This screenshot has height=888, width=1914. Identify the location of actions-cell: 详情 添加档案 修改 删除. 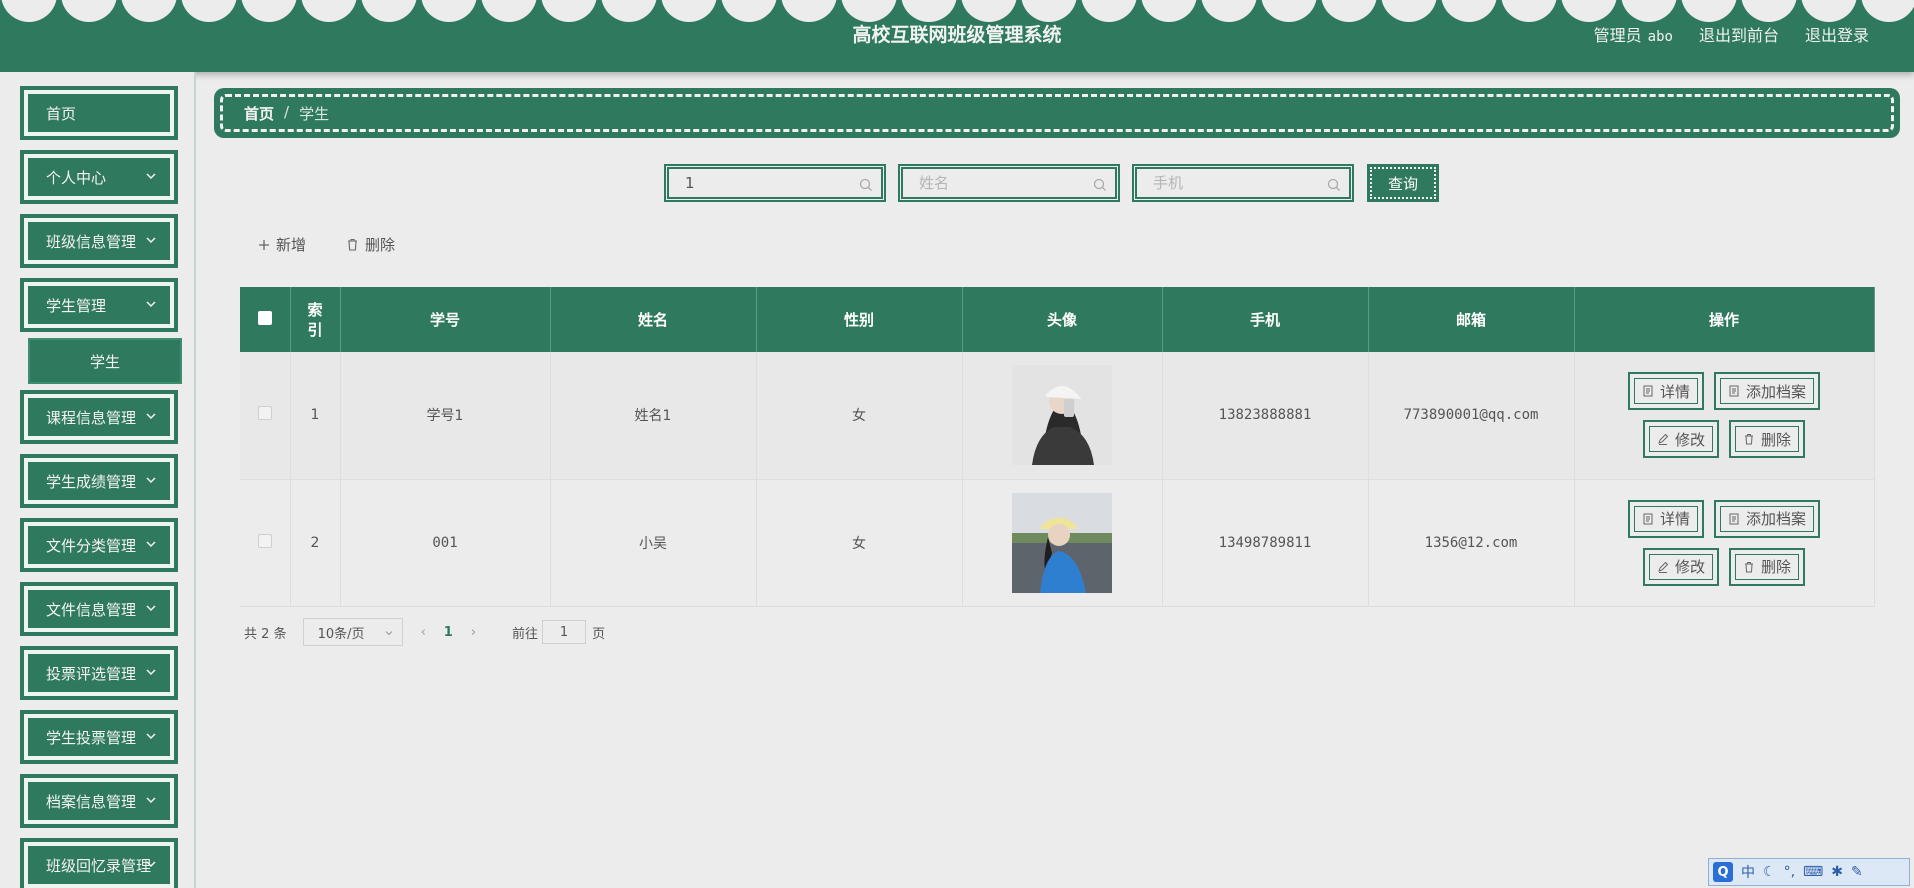
(1724, 416).